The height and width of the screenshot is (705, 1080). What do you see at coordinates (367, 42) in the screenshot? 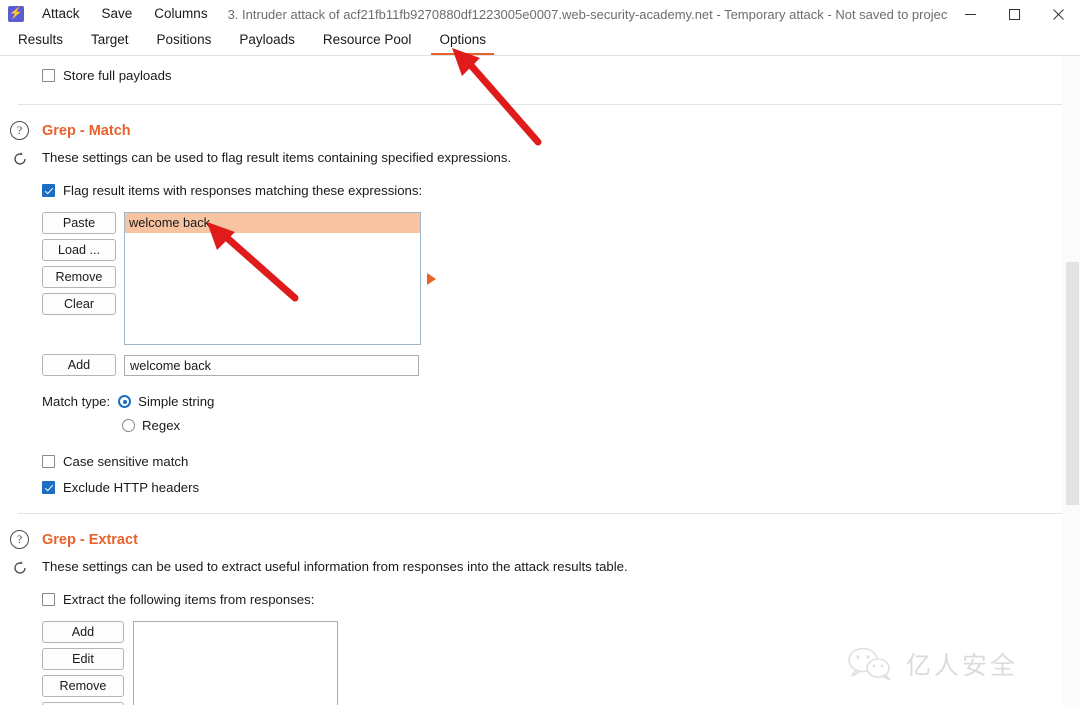
I see `tab-resource-pool: Resource Pool` at bounding box center [367, 42].